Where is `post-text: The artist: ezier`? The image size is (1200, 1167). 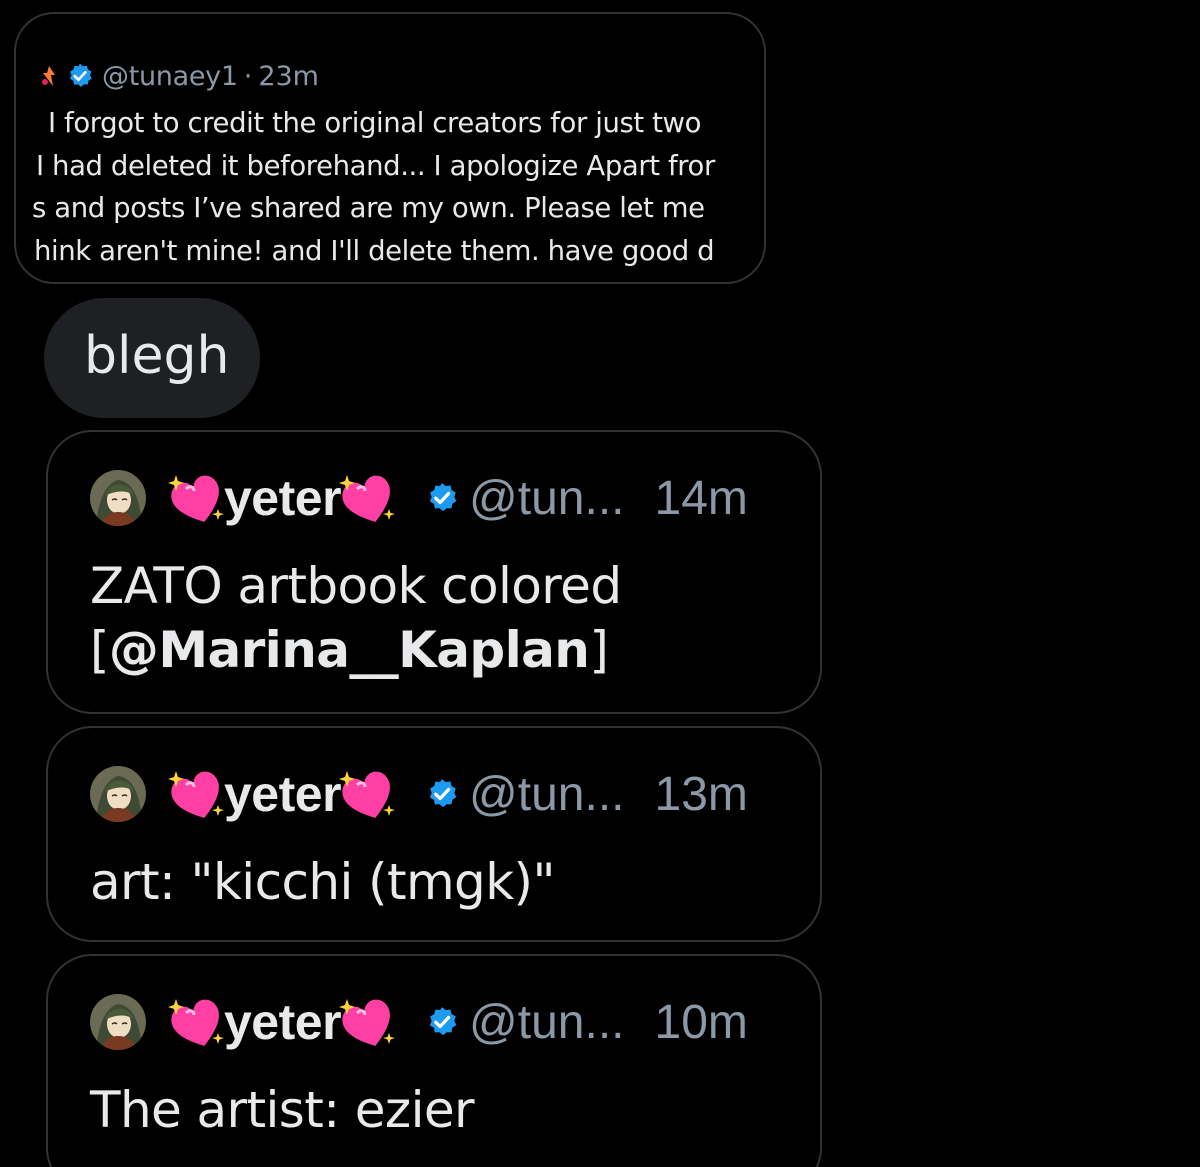
post-text: The artist: ezier is located at coordinates (282, 1110).